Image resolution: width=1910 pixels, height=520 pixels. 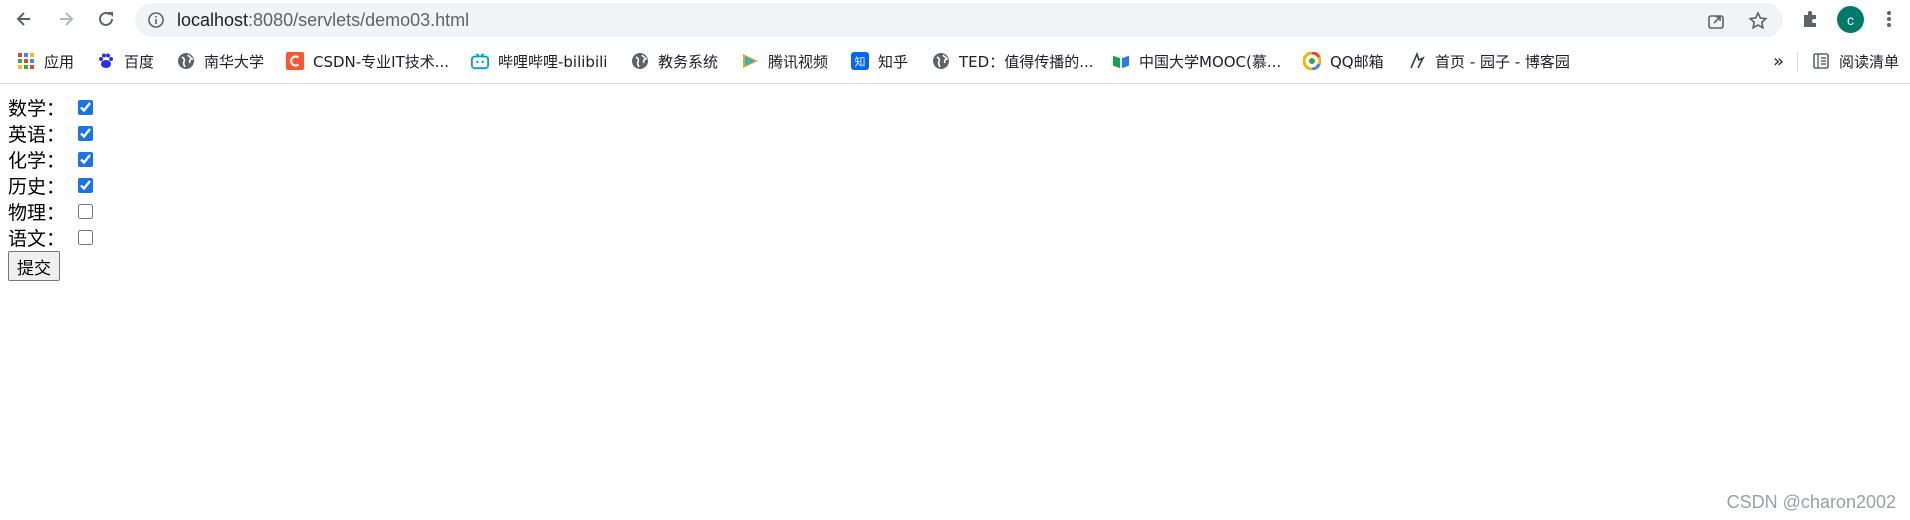 What do you see at coordinates (1121, 61) in the screenshot?
I see `mooc-icon` at bounding box center [1121, 61].